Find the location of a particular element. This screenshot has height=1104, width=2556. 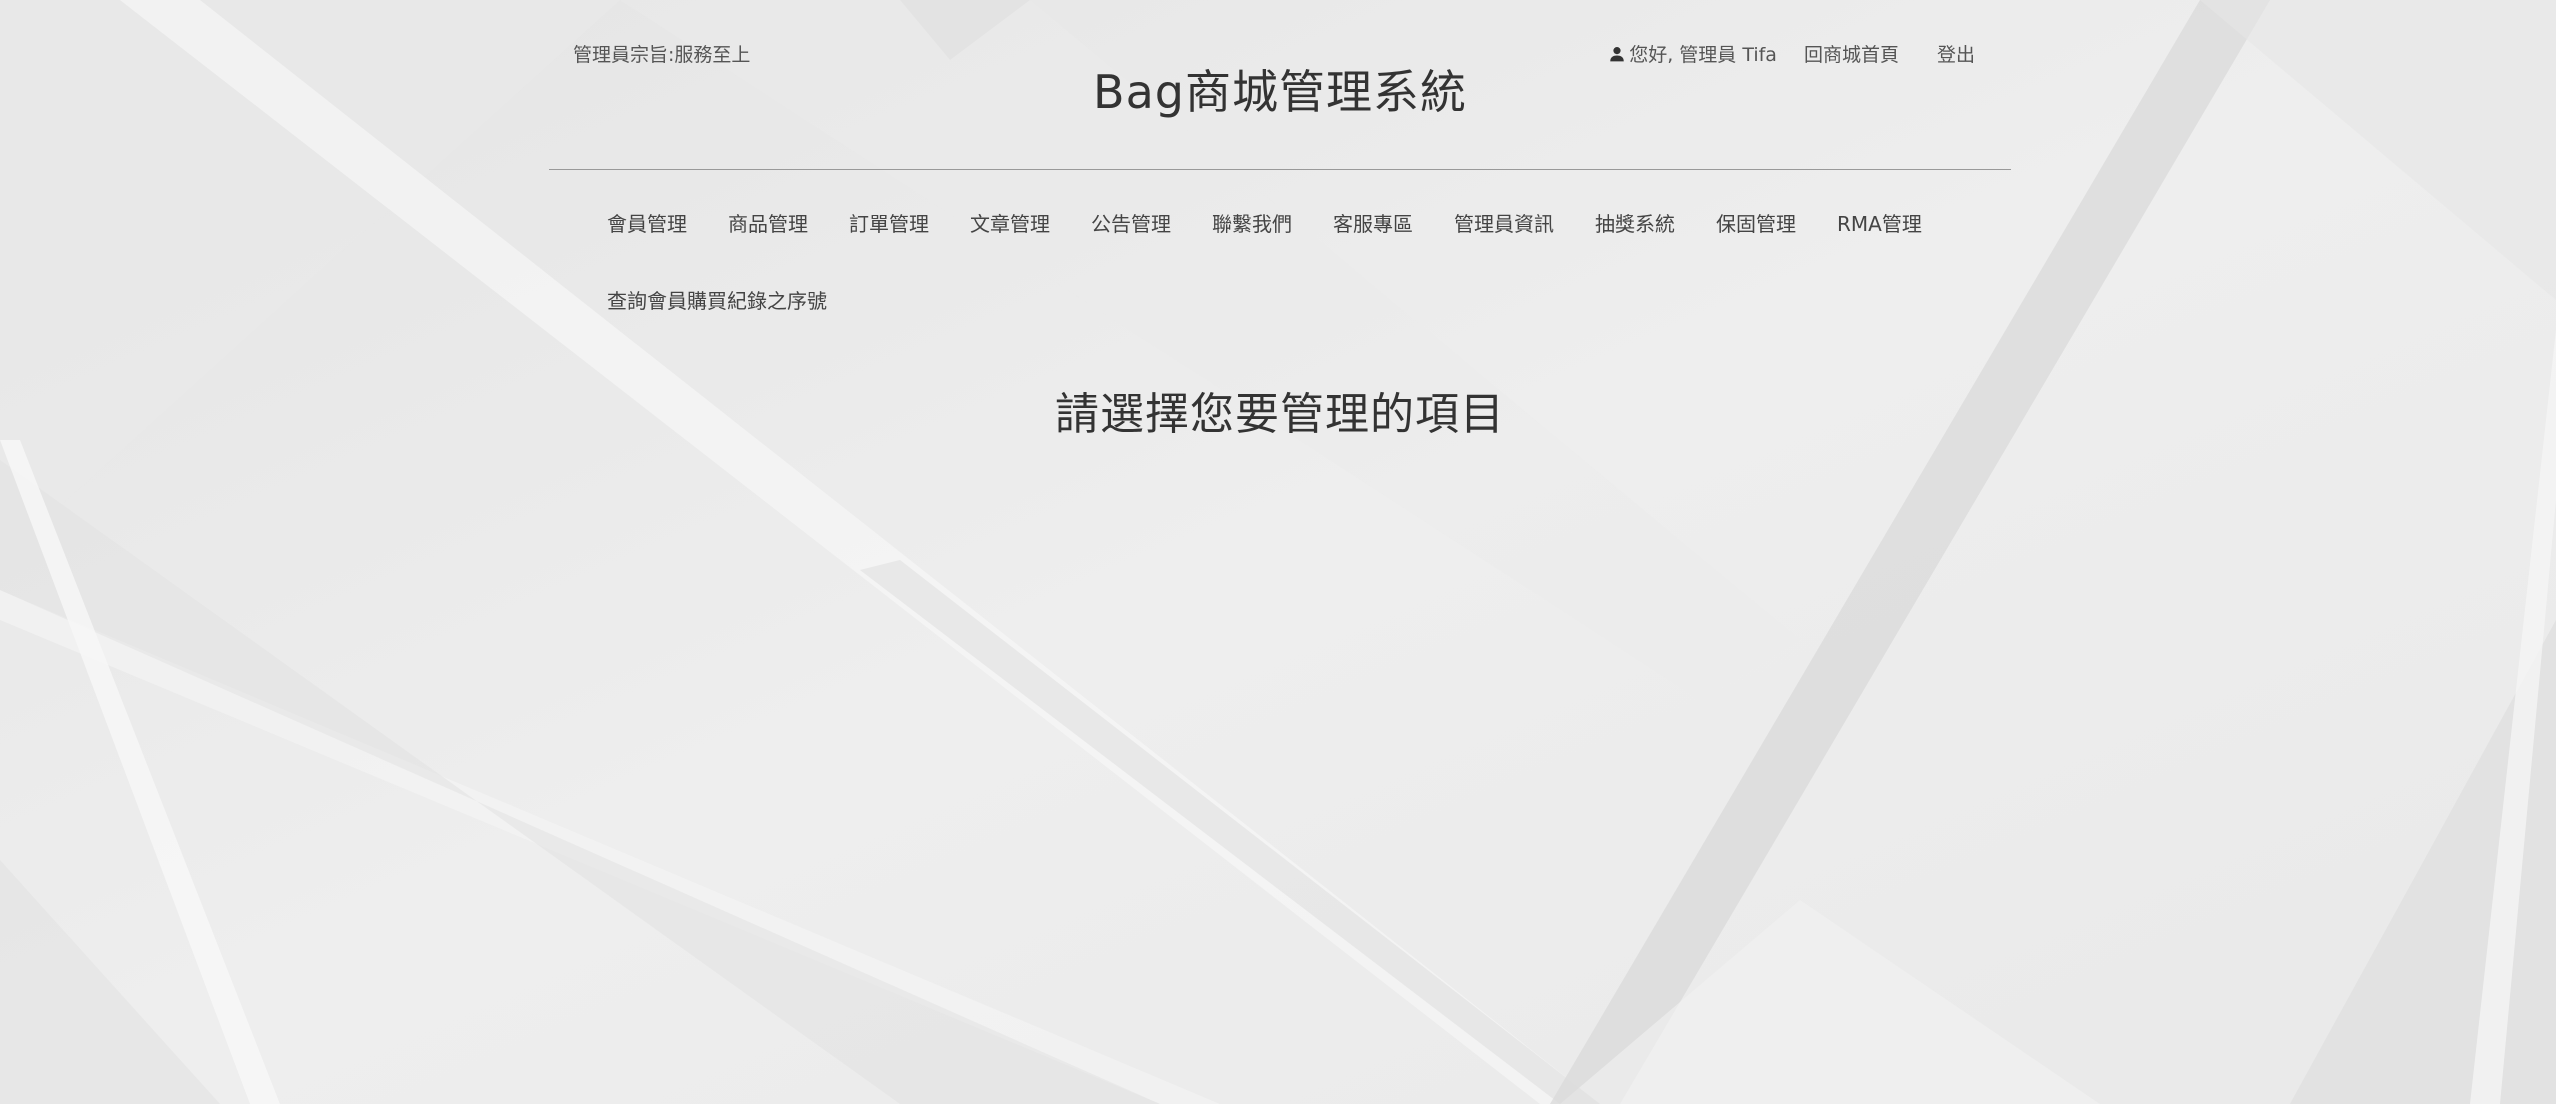

nav-item-product-management: 商品管理 is located at coordinates (768, 222).